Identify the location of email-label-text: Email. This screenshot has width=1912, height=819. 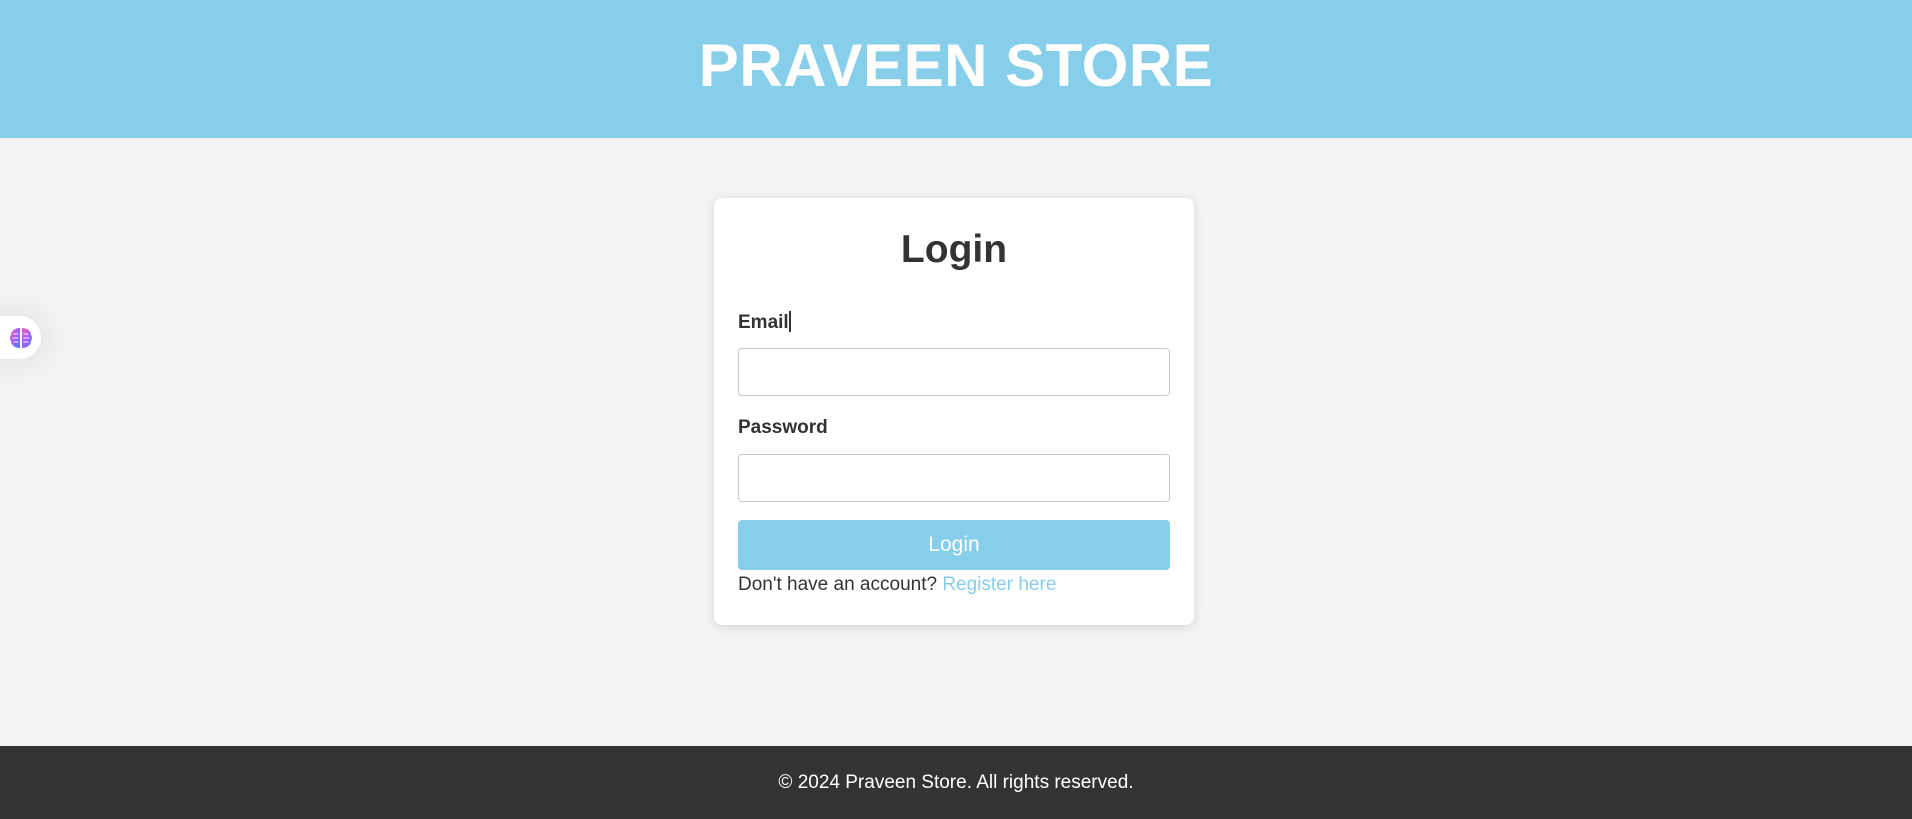
(763, 322).